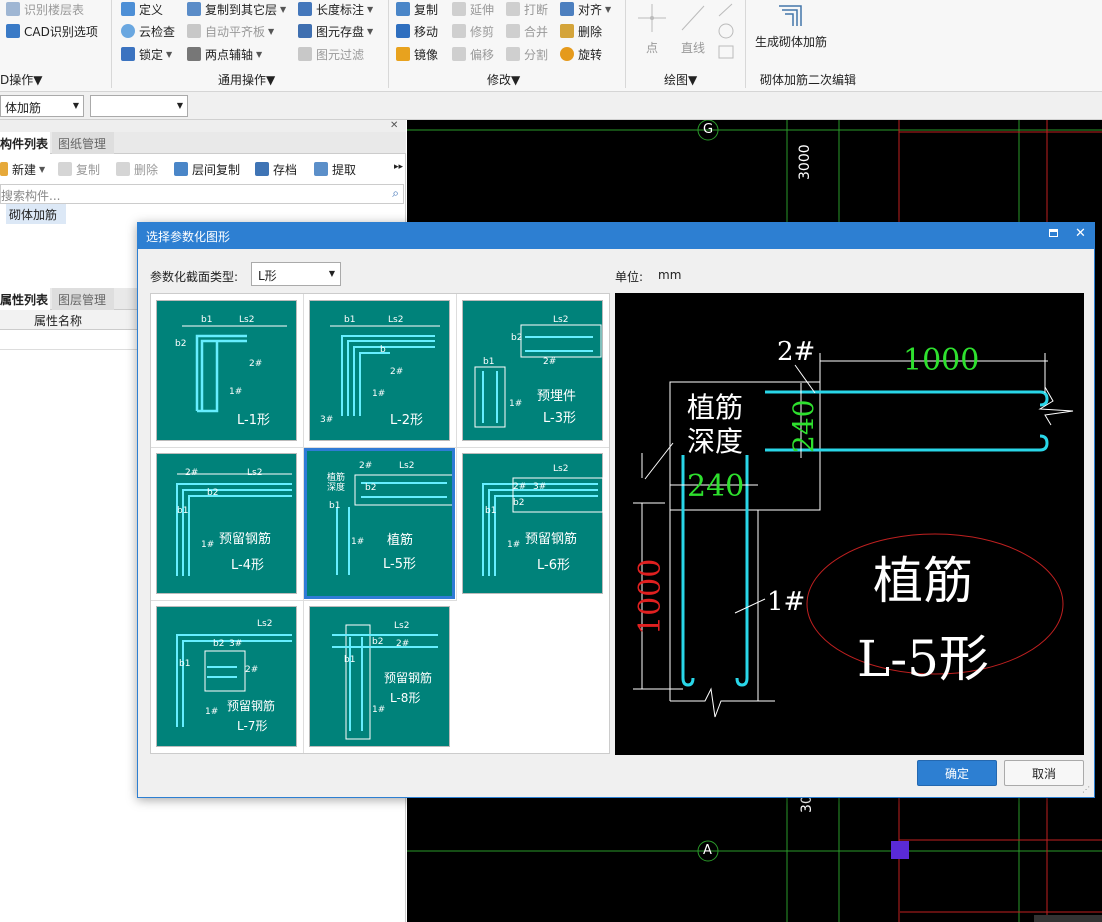  What do you see at coordinates (25, 299) in the screenshot?
I see `tab-property-list: 属性列表` at bounding box center [25, 299].